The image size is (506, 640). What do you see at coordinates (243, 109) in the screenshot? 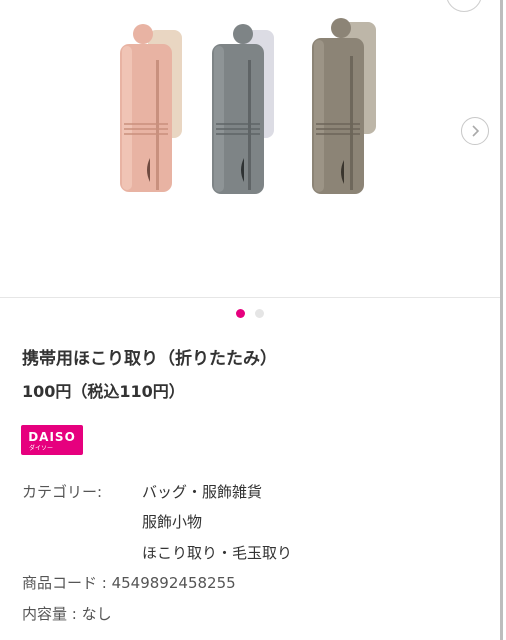
I see `product-gray-variant` at bounding box center [243, 109].